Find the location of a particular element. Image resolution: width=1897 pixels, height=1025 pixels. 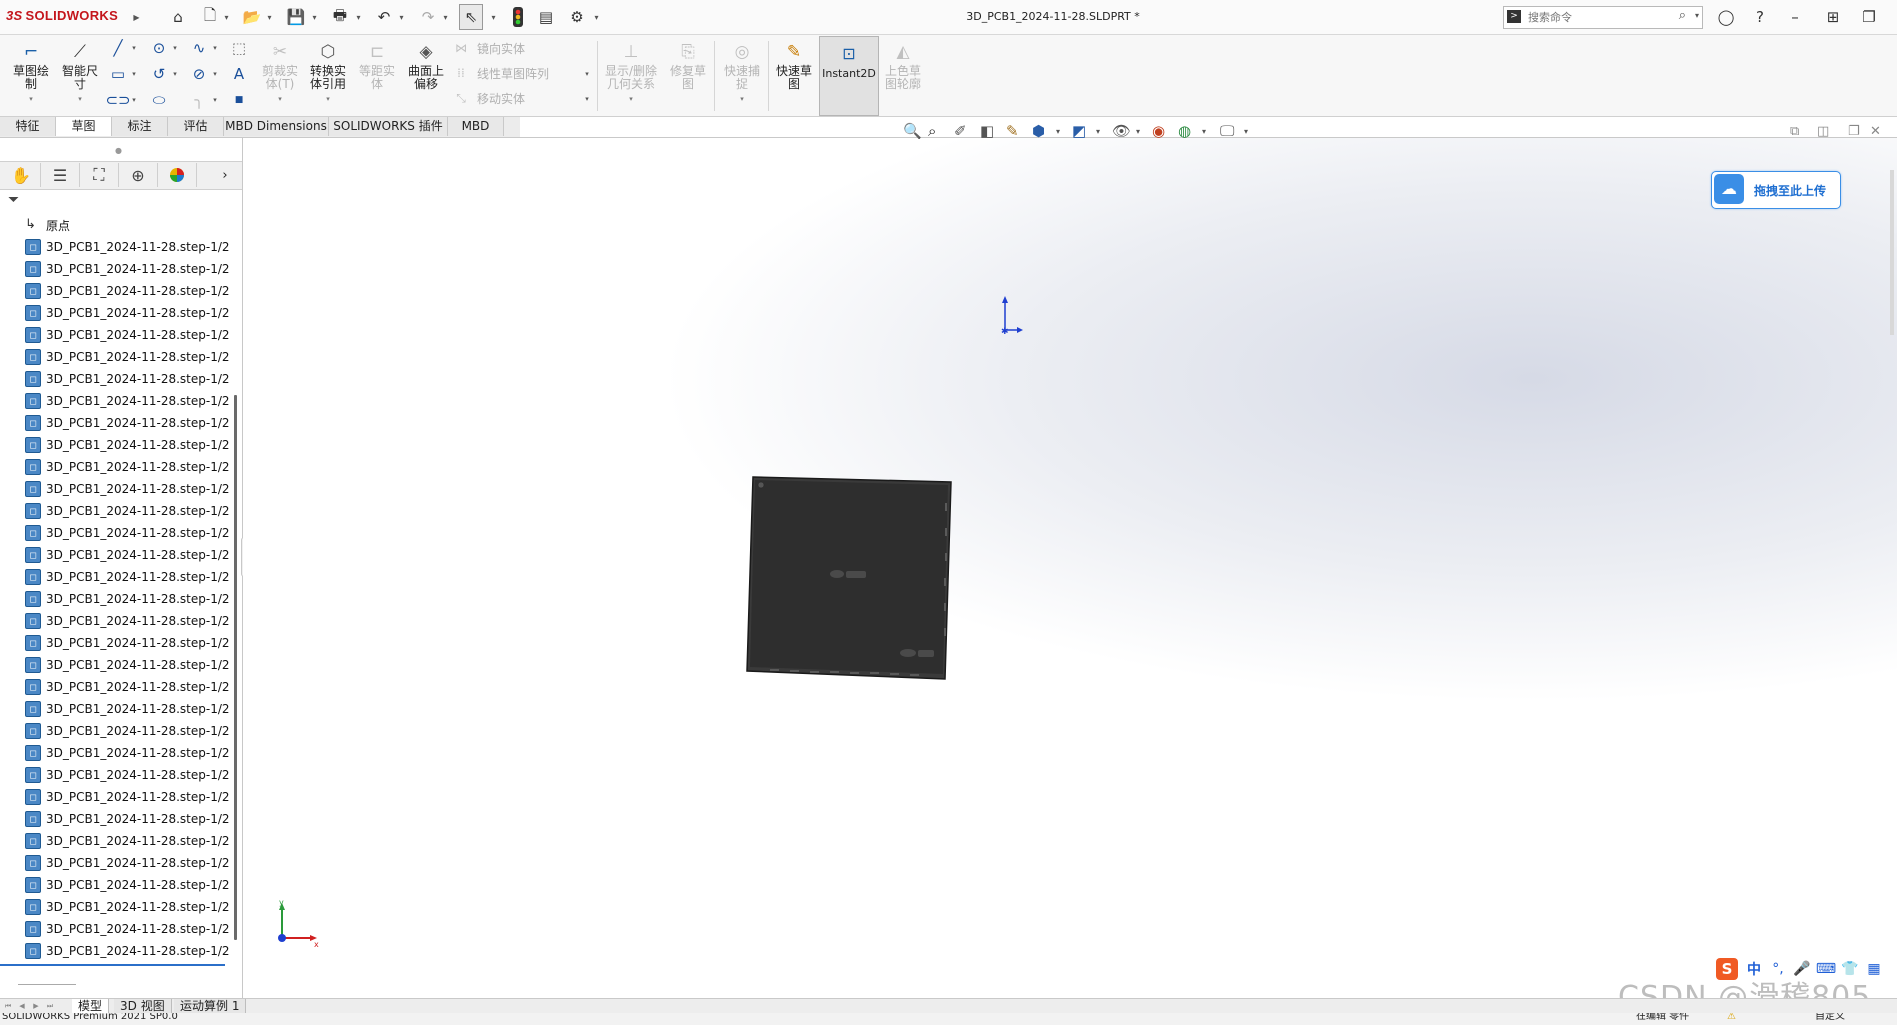

repair-sketch-button: ⎘ 修复草 图 is located at coordinates (688, 75).